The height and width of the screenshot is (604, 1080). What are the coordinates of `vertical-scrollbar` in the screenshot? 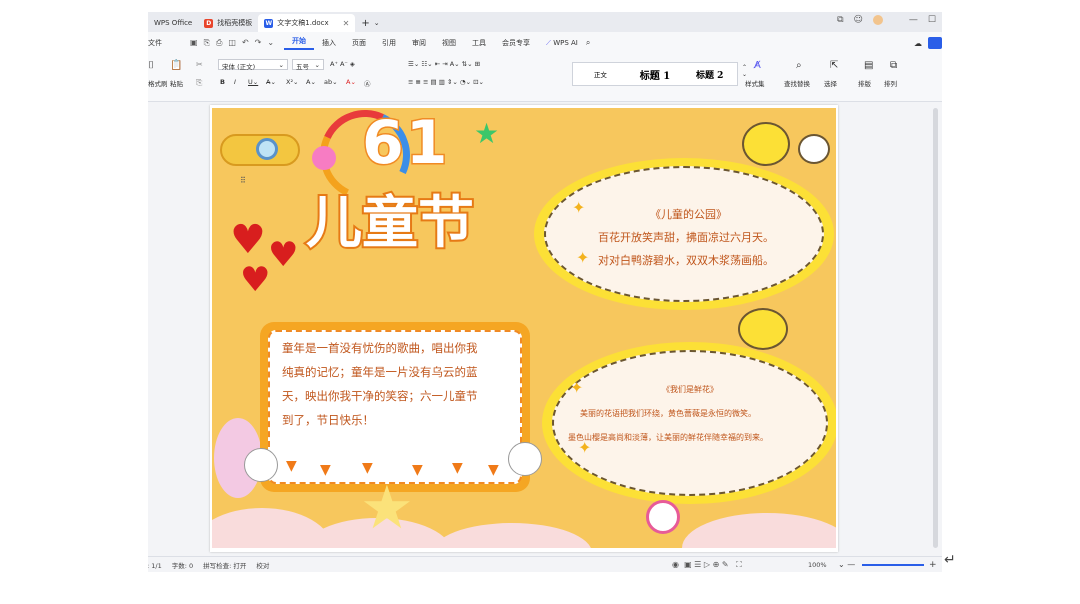 It's located at (935, 328).